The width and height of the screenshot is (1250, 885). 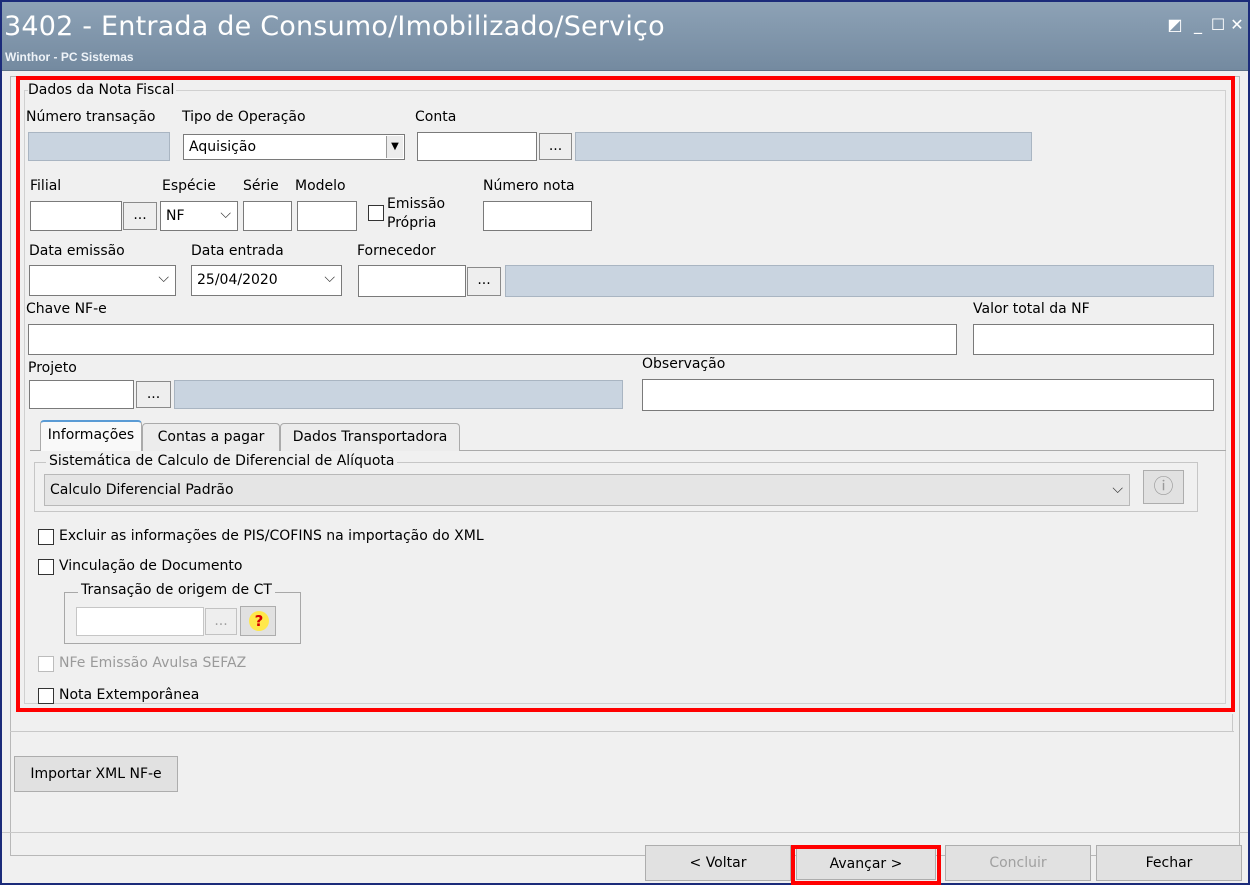 I want to click on voltar-button: < Voltar, so click(x=718, y=863).